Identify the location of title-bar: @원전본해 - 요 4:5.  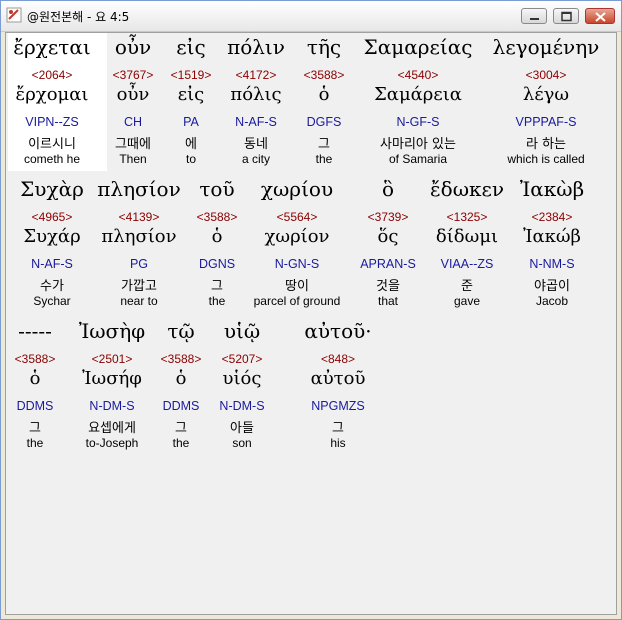
(311, 16).